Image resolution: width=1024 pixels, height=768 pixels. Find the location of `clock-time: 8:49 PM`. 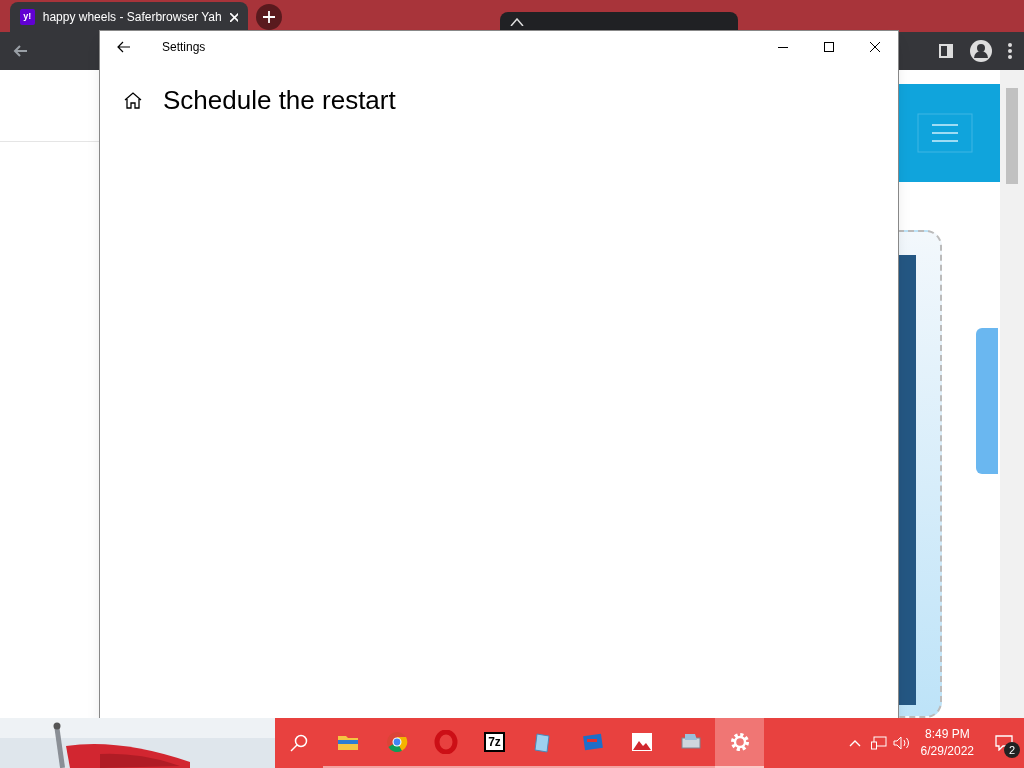

clock-time: 8:49 PM is located at coordinates (947, 734).